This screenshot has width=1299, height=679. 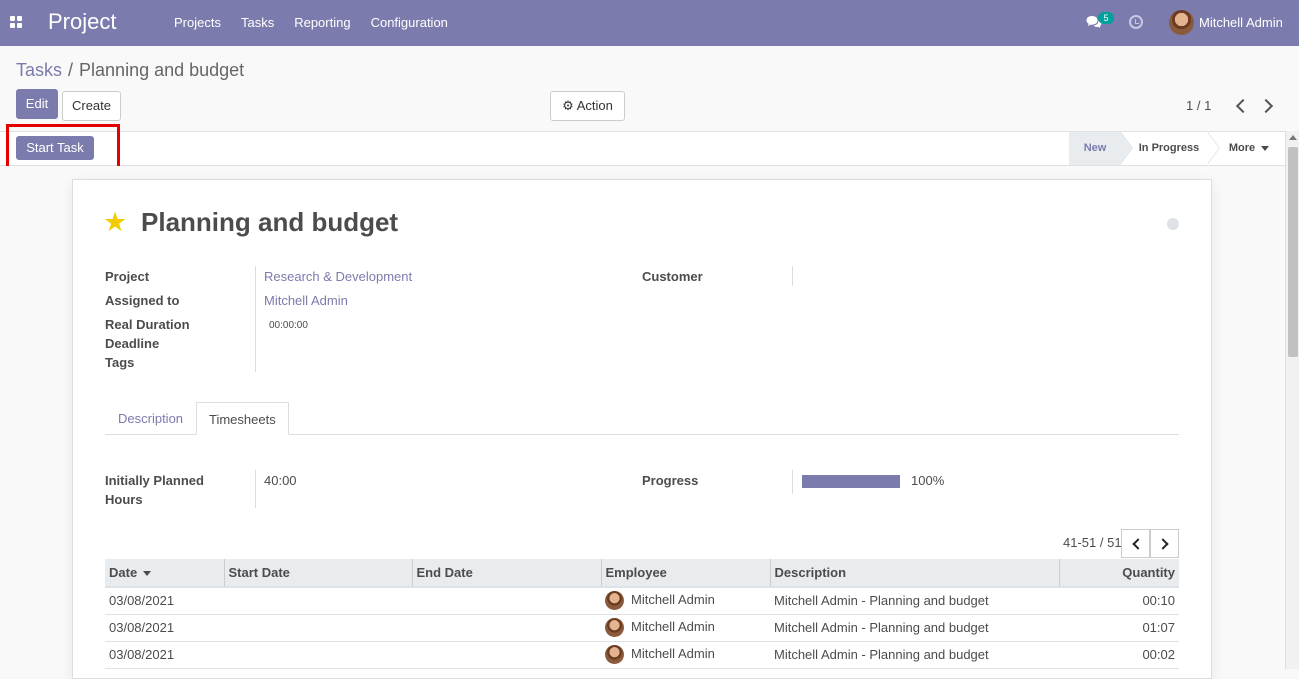 What do you see at coordinates (1293, 137) in the screenshot?
I see `scroll-up-icon` at bounding box center [1293, 137].